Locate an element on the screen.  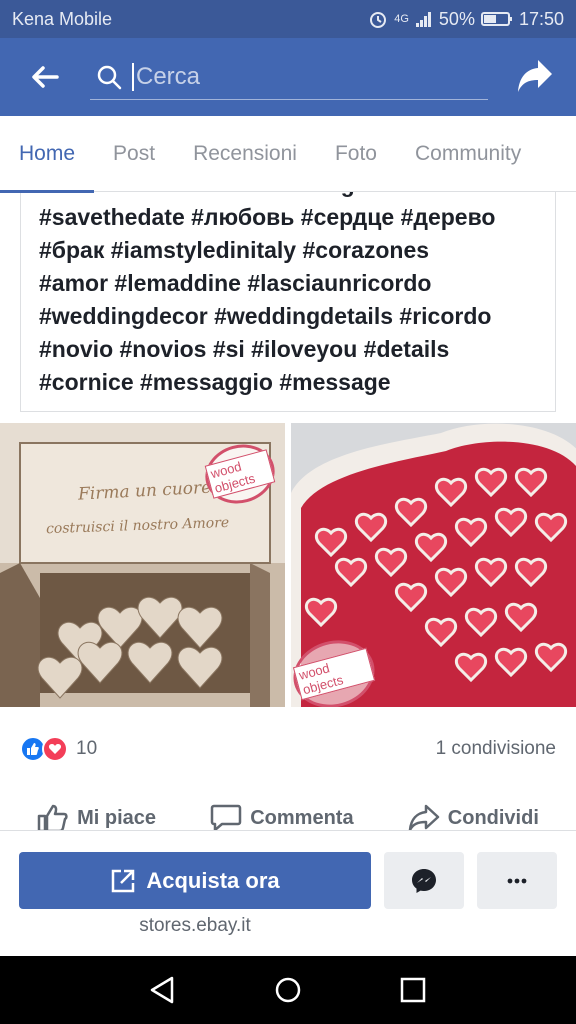
comment-icon is located at coordinates (226, 817).